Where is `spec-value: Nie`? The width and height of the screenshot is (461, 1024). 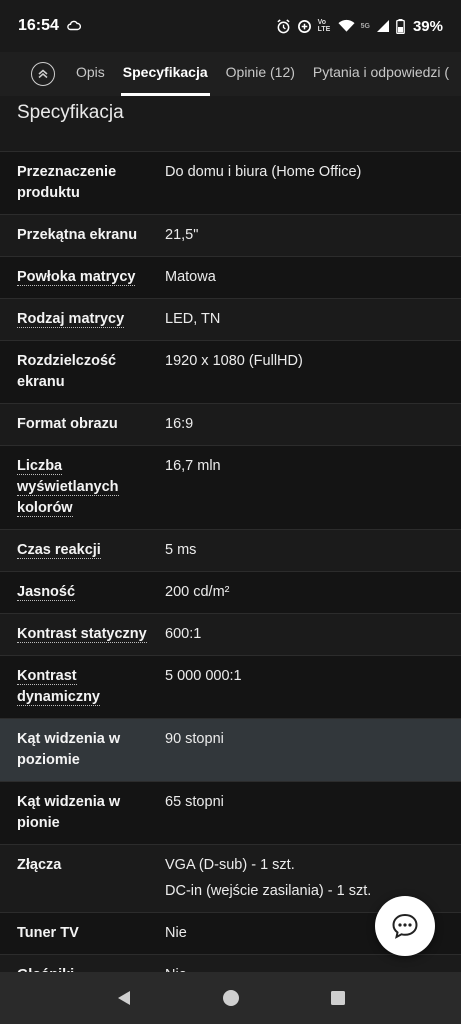 spec-value: Nie is located at coordinates (313, 968).